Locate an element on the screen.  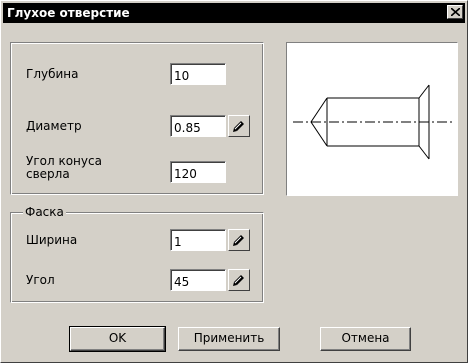
diameter-pick-button is located at coordinates (239, 126).